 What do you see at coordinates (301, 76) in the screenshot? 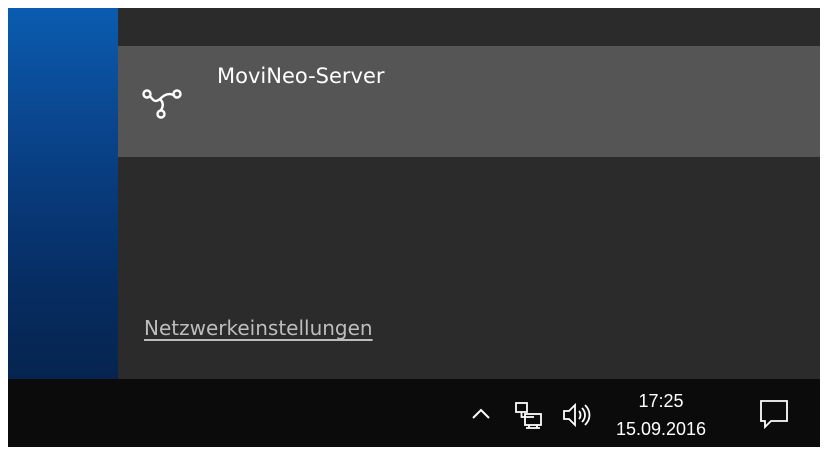
I see `network-name: MoviNeo-Server` at bounding box center [301, 76].